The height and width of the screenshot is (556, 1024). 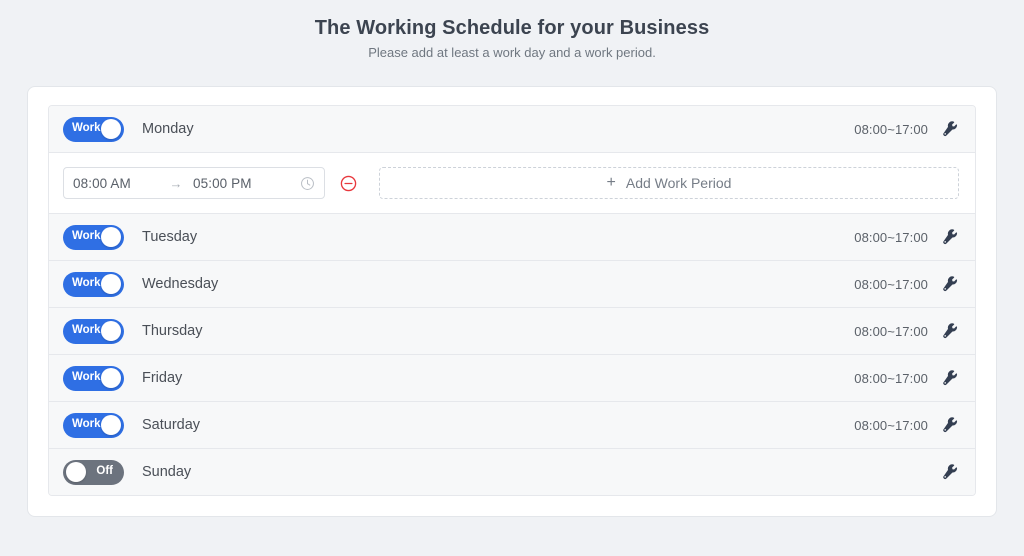 I want to click on day-block: Work Thursday 08:00~17:00, so click(x=512, y=330).